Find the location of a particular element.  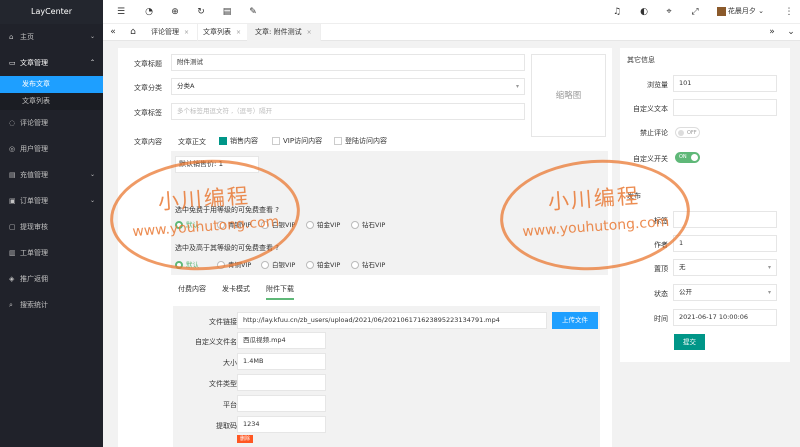

more-icon: ⋮ is located at coordinates (789, 12).